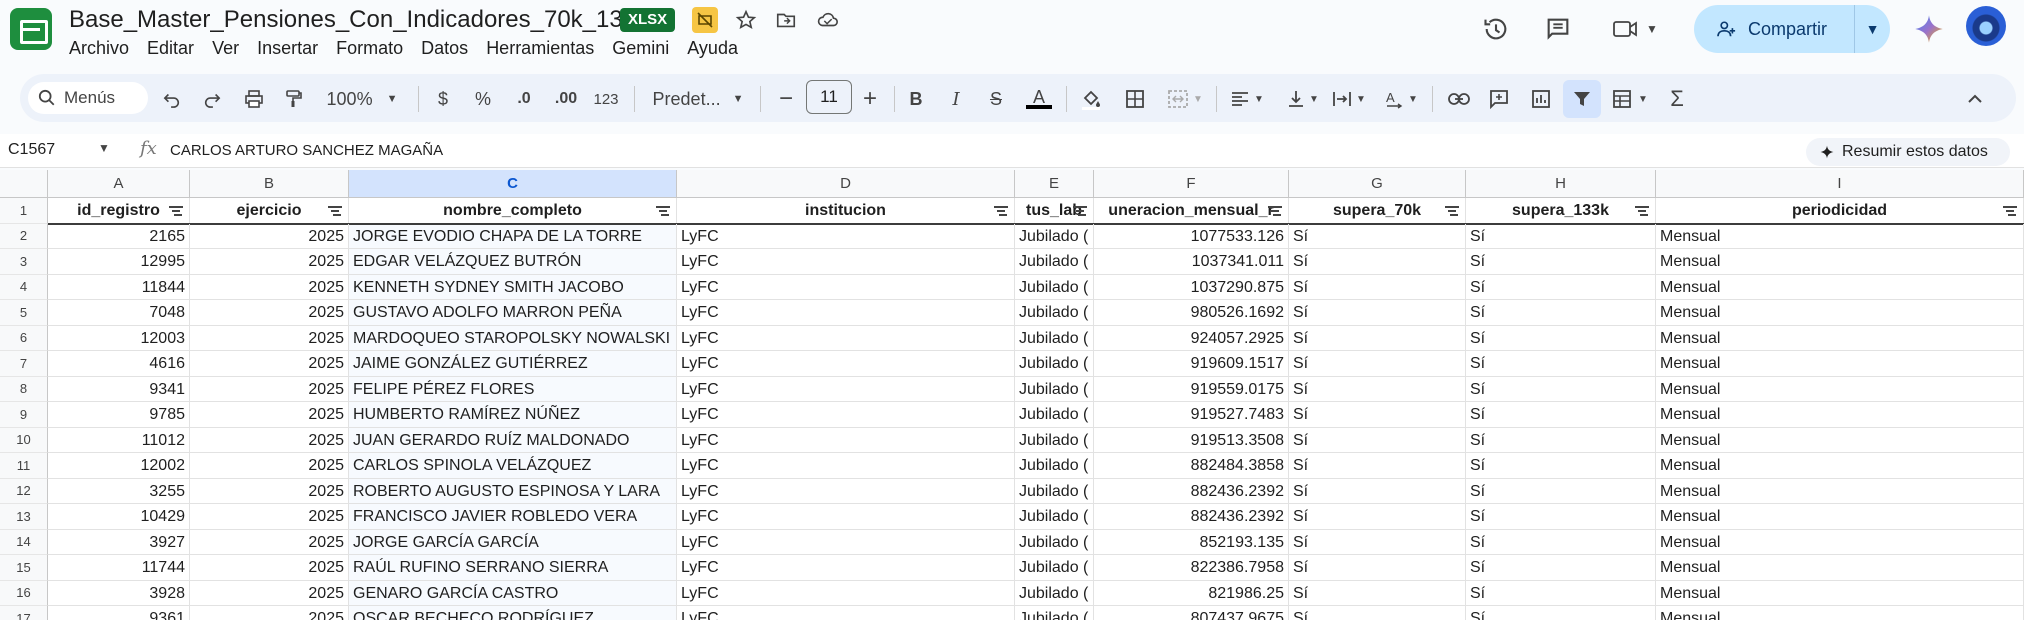 Image resolution: width=2024 pixels, height=620 pixels. Describe the element at coordinates (24, 415) in the screenshot. I see `row-header: 9` at that location.